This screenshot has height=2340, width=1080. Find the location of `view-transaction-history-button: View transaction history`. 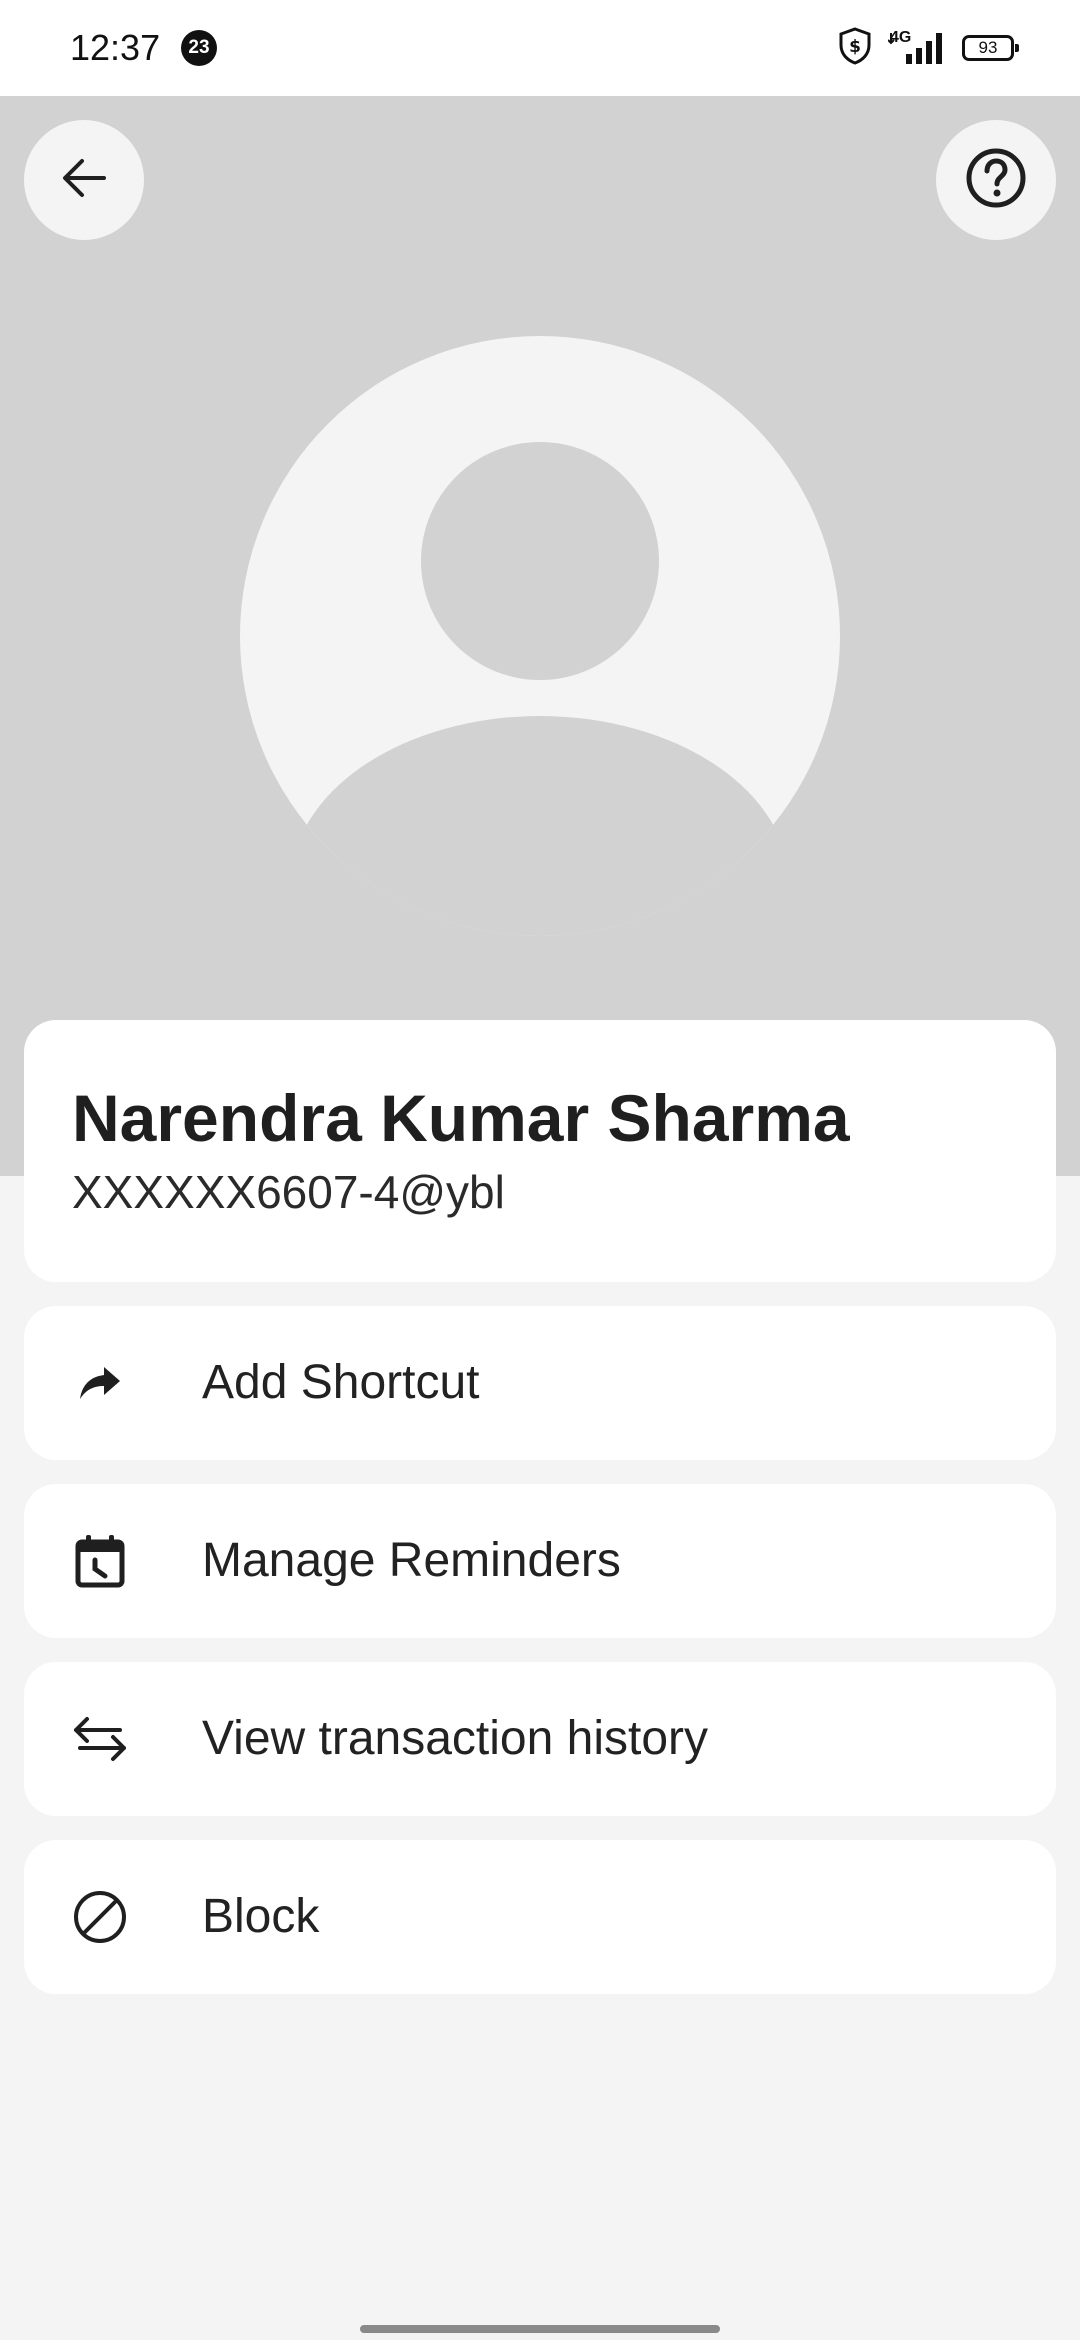

view-transaction-history-button: View transaction history is located at coordinates (540, 1739).